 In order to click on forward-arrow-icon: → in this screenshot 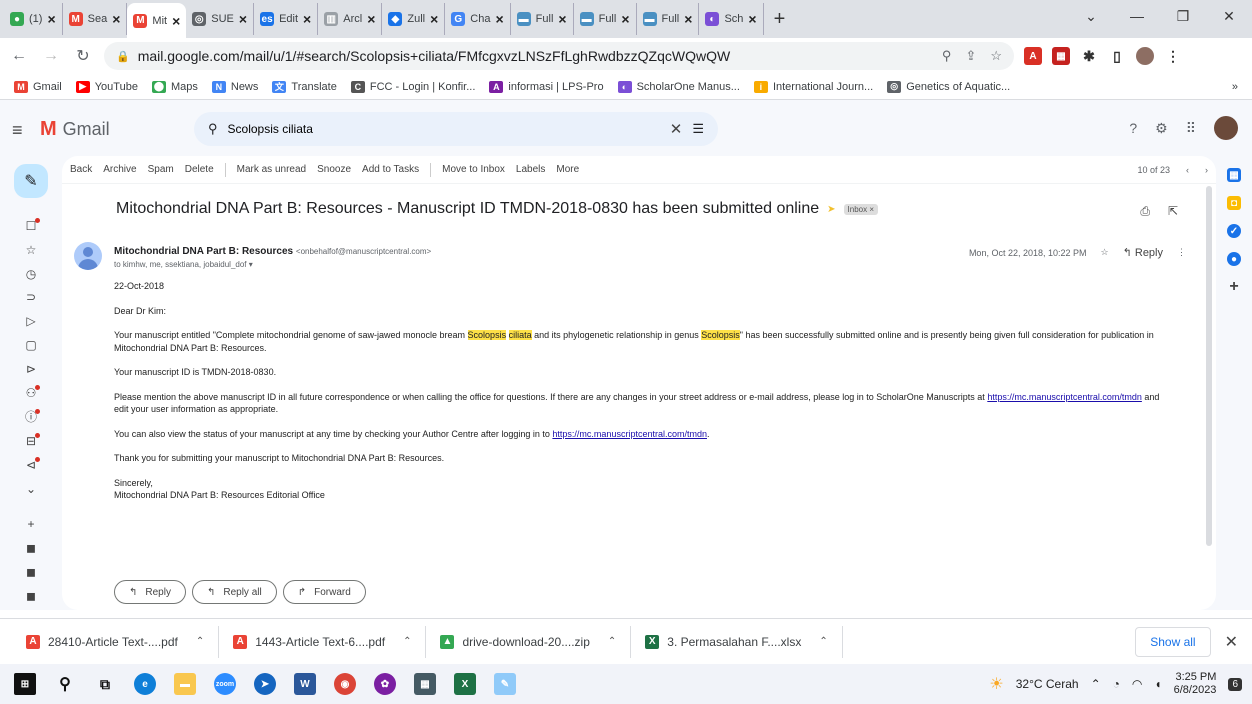, I will do `click(51, 56)`.